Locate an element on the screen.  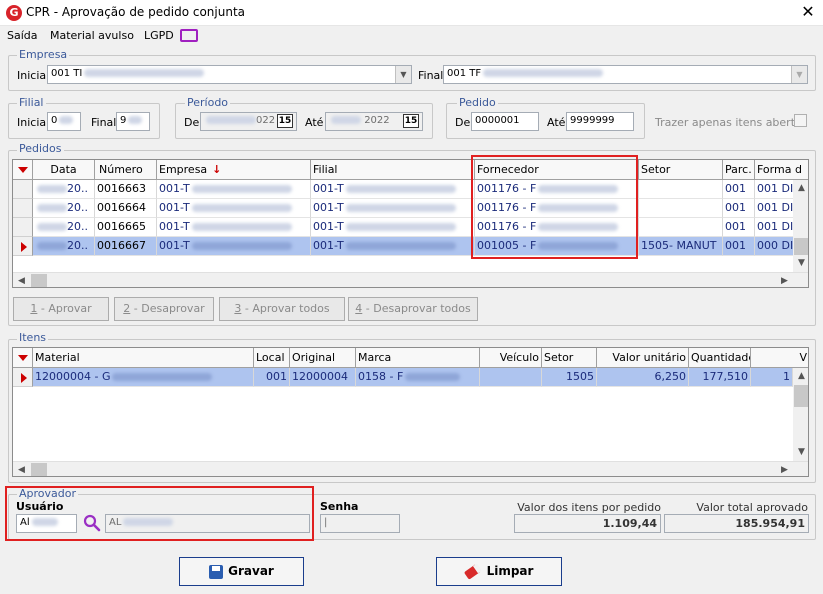
cell-setor is located at coordinates (681, 189).